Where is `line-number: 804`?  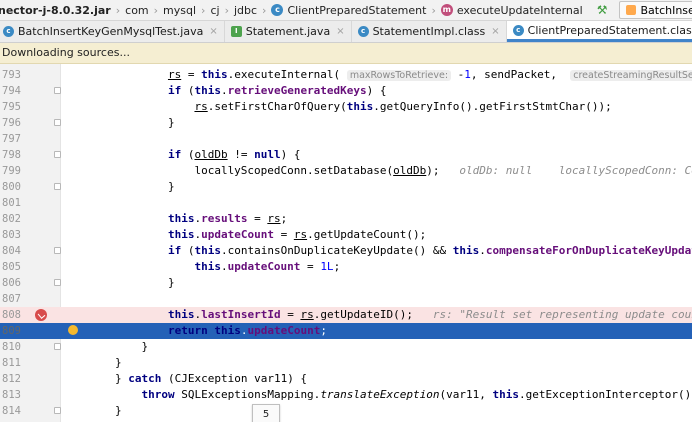 line-number: 804 is located at coordinates (15, 251).